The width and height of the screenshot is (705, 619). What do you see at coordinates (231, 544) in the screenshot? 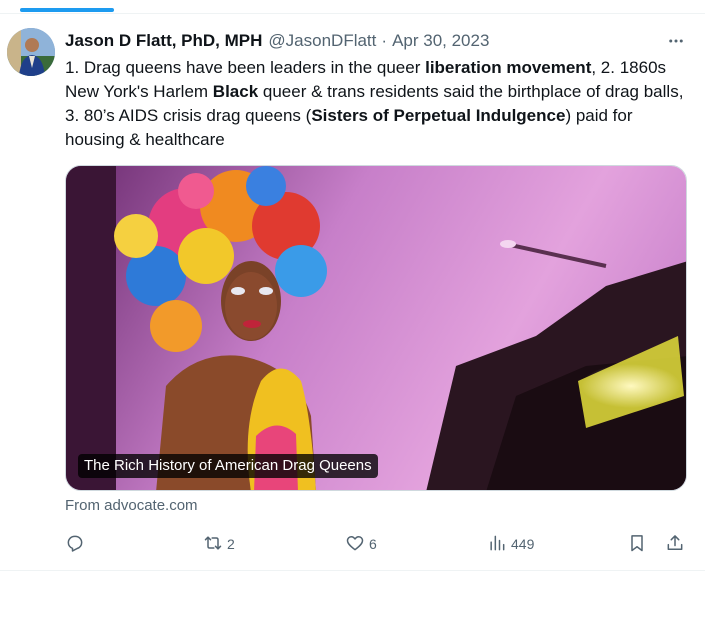
I see `repost-count: 2` at bounding box center [231, 544].